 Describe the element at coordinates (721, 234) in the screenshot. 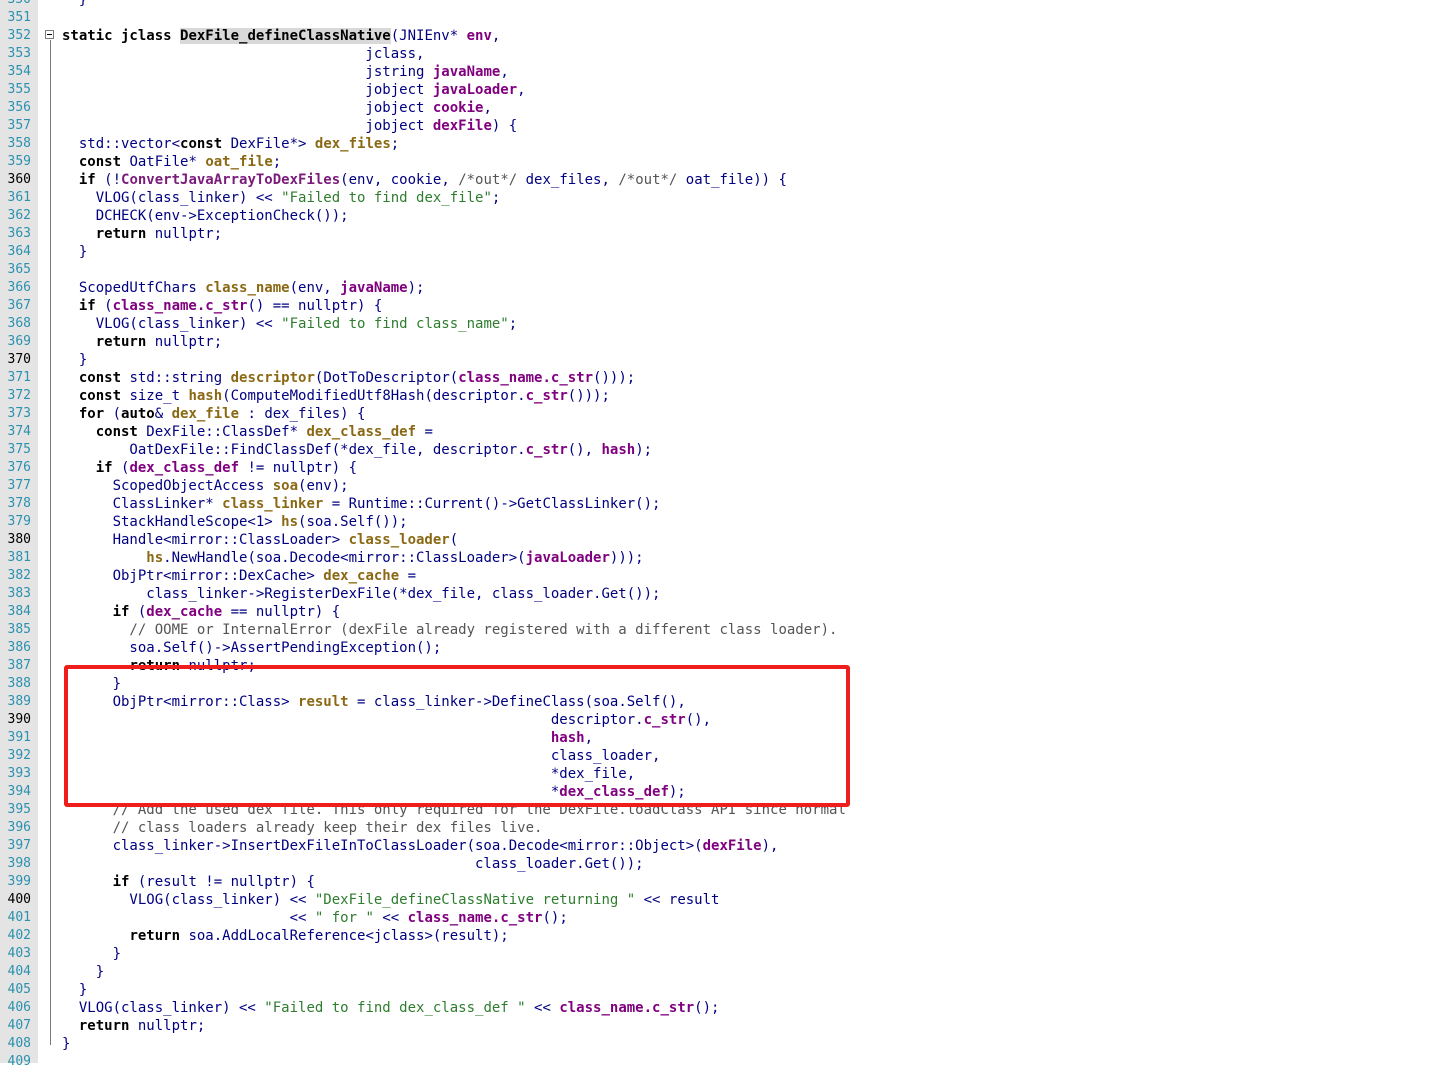

I see `code-line: 363 return nullptr;` at that location.